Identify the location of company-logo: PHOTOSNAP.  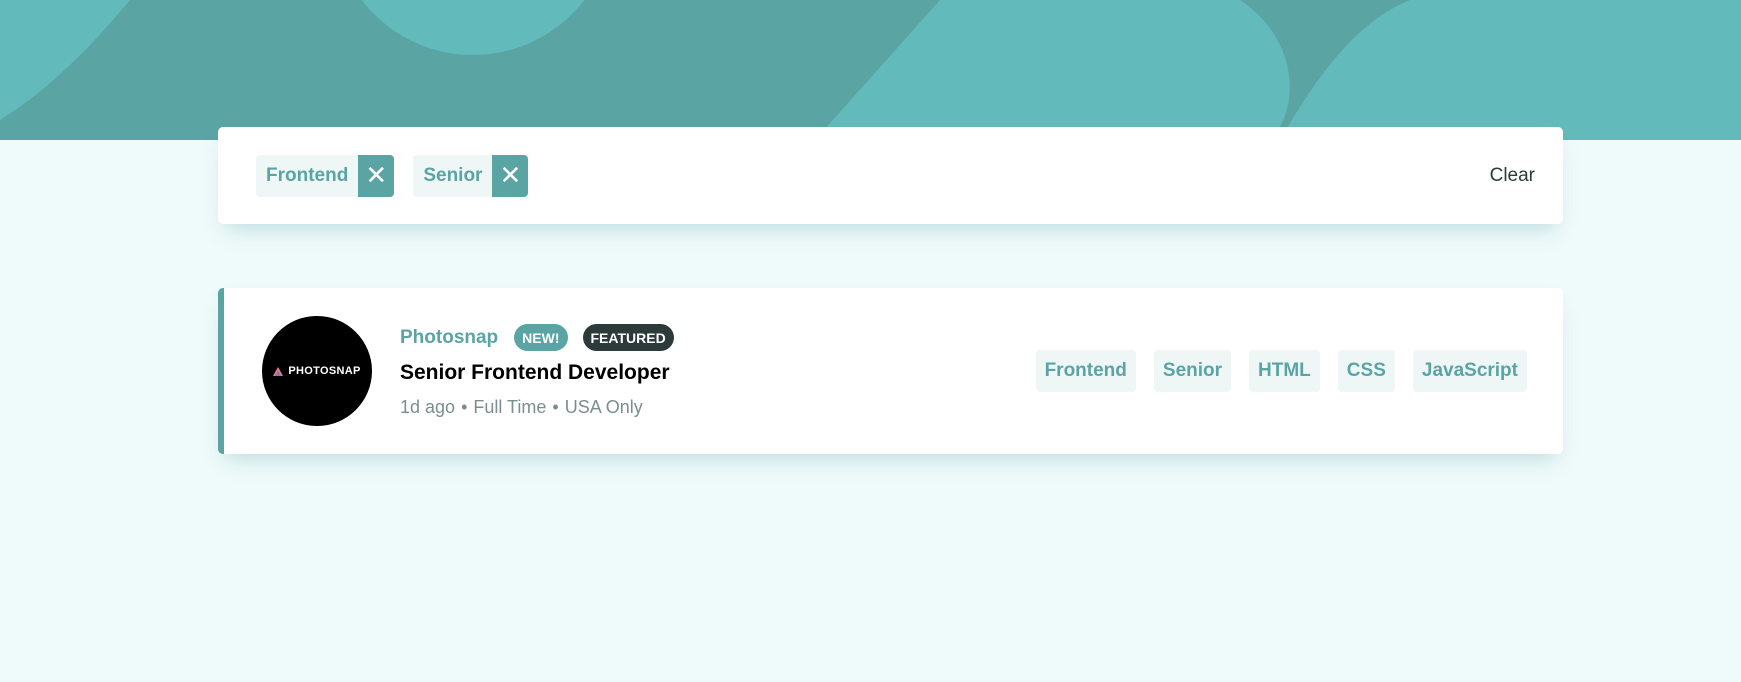
(317, 371).